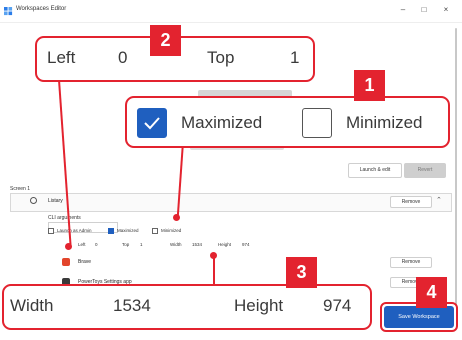  What do you see at coordinates (213, 255) in the screenshot?
I see `callout-3-pointer` at bounding box center [213, 255].